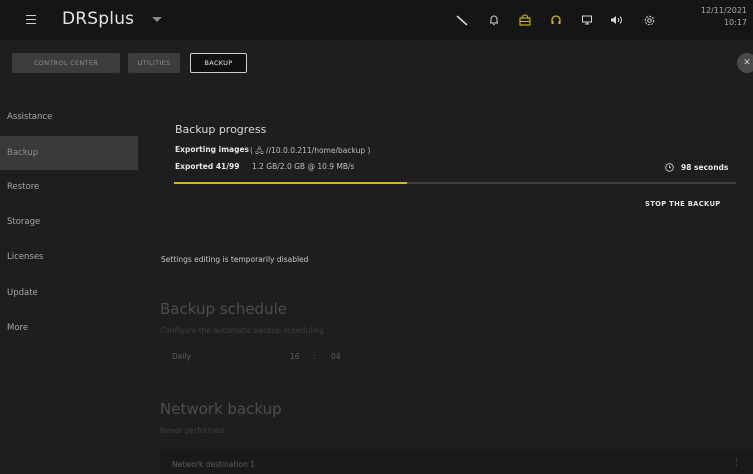 The height and width of the screenshot is (474, 753). What do you see at coordinates (221, 409) in the screenshot?
I see `network-backup-title: Network backup` at bounding box center [221, 409].